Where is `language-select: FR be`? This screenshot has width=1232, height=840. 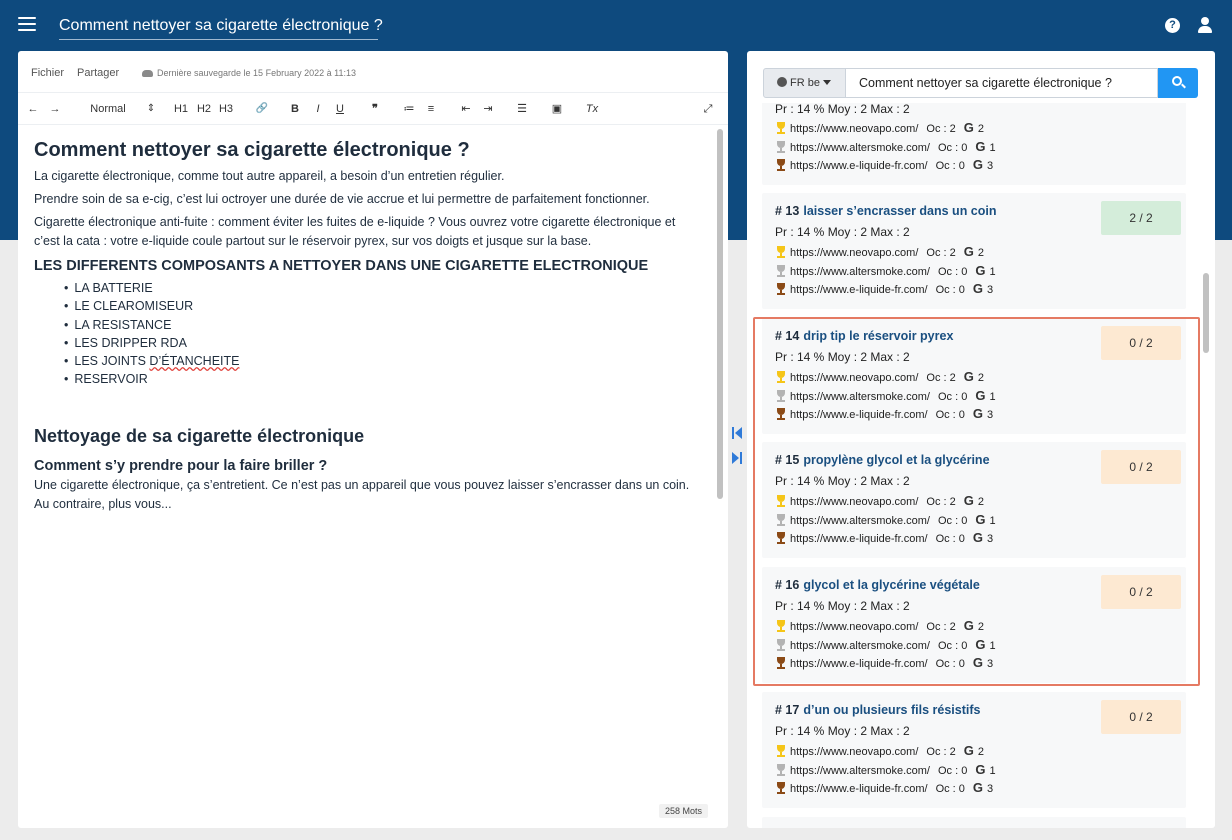 language-select: FR be is located at coordinates (804, 83).